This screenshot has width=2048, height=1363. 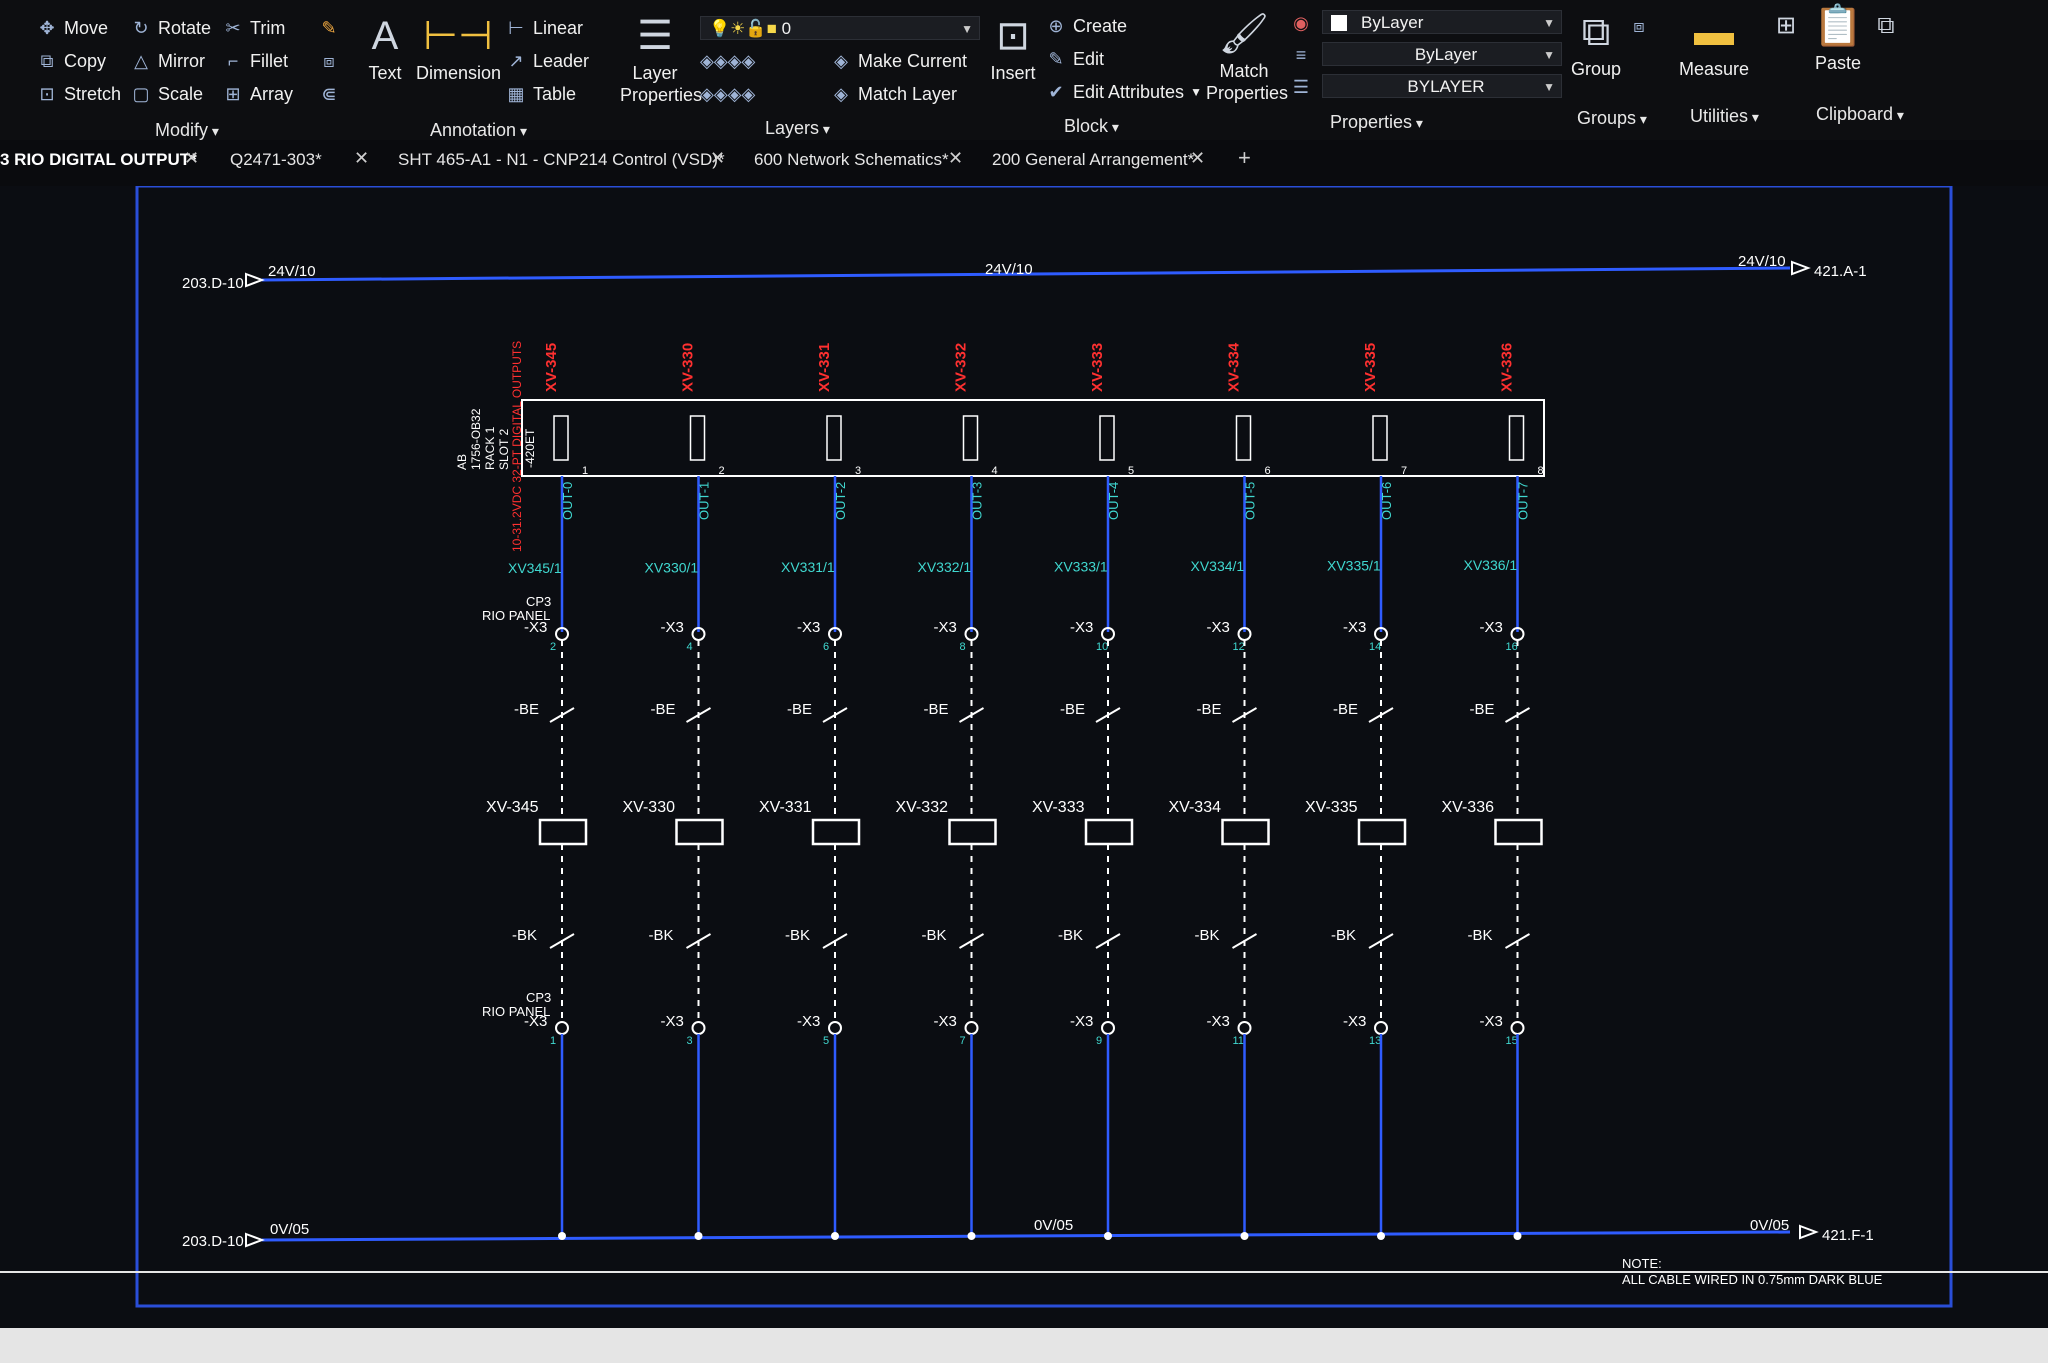 I want to click on out-label: OUT-2, so click(x=840, y=501).